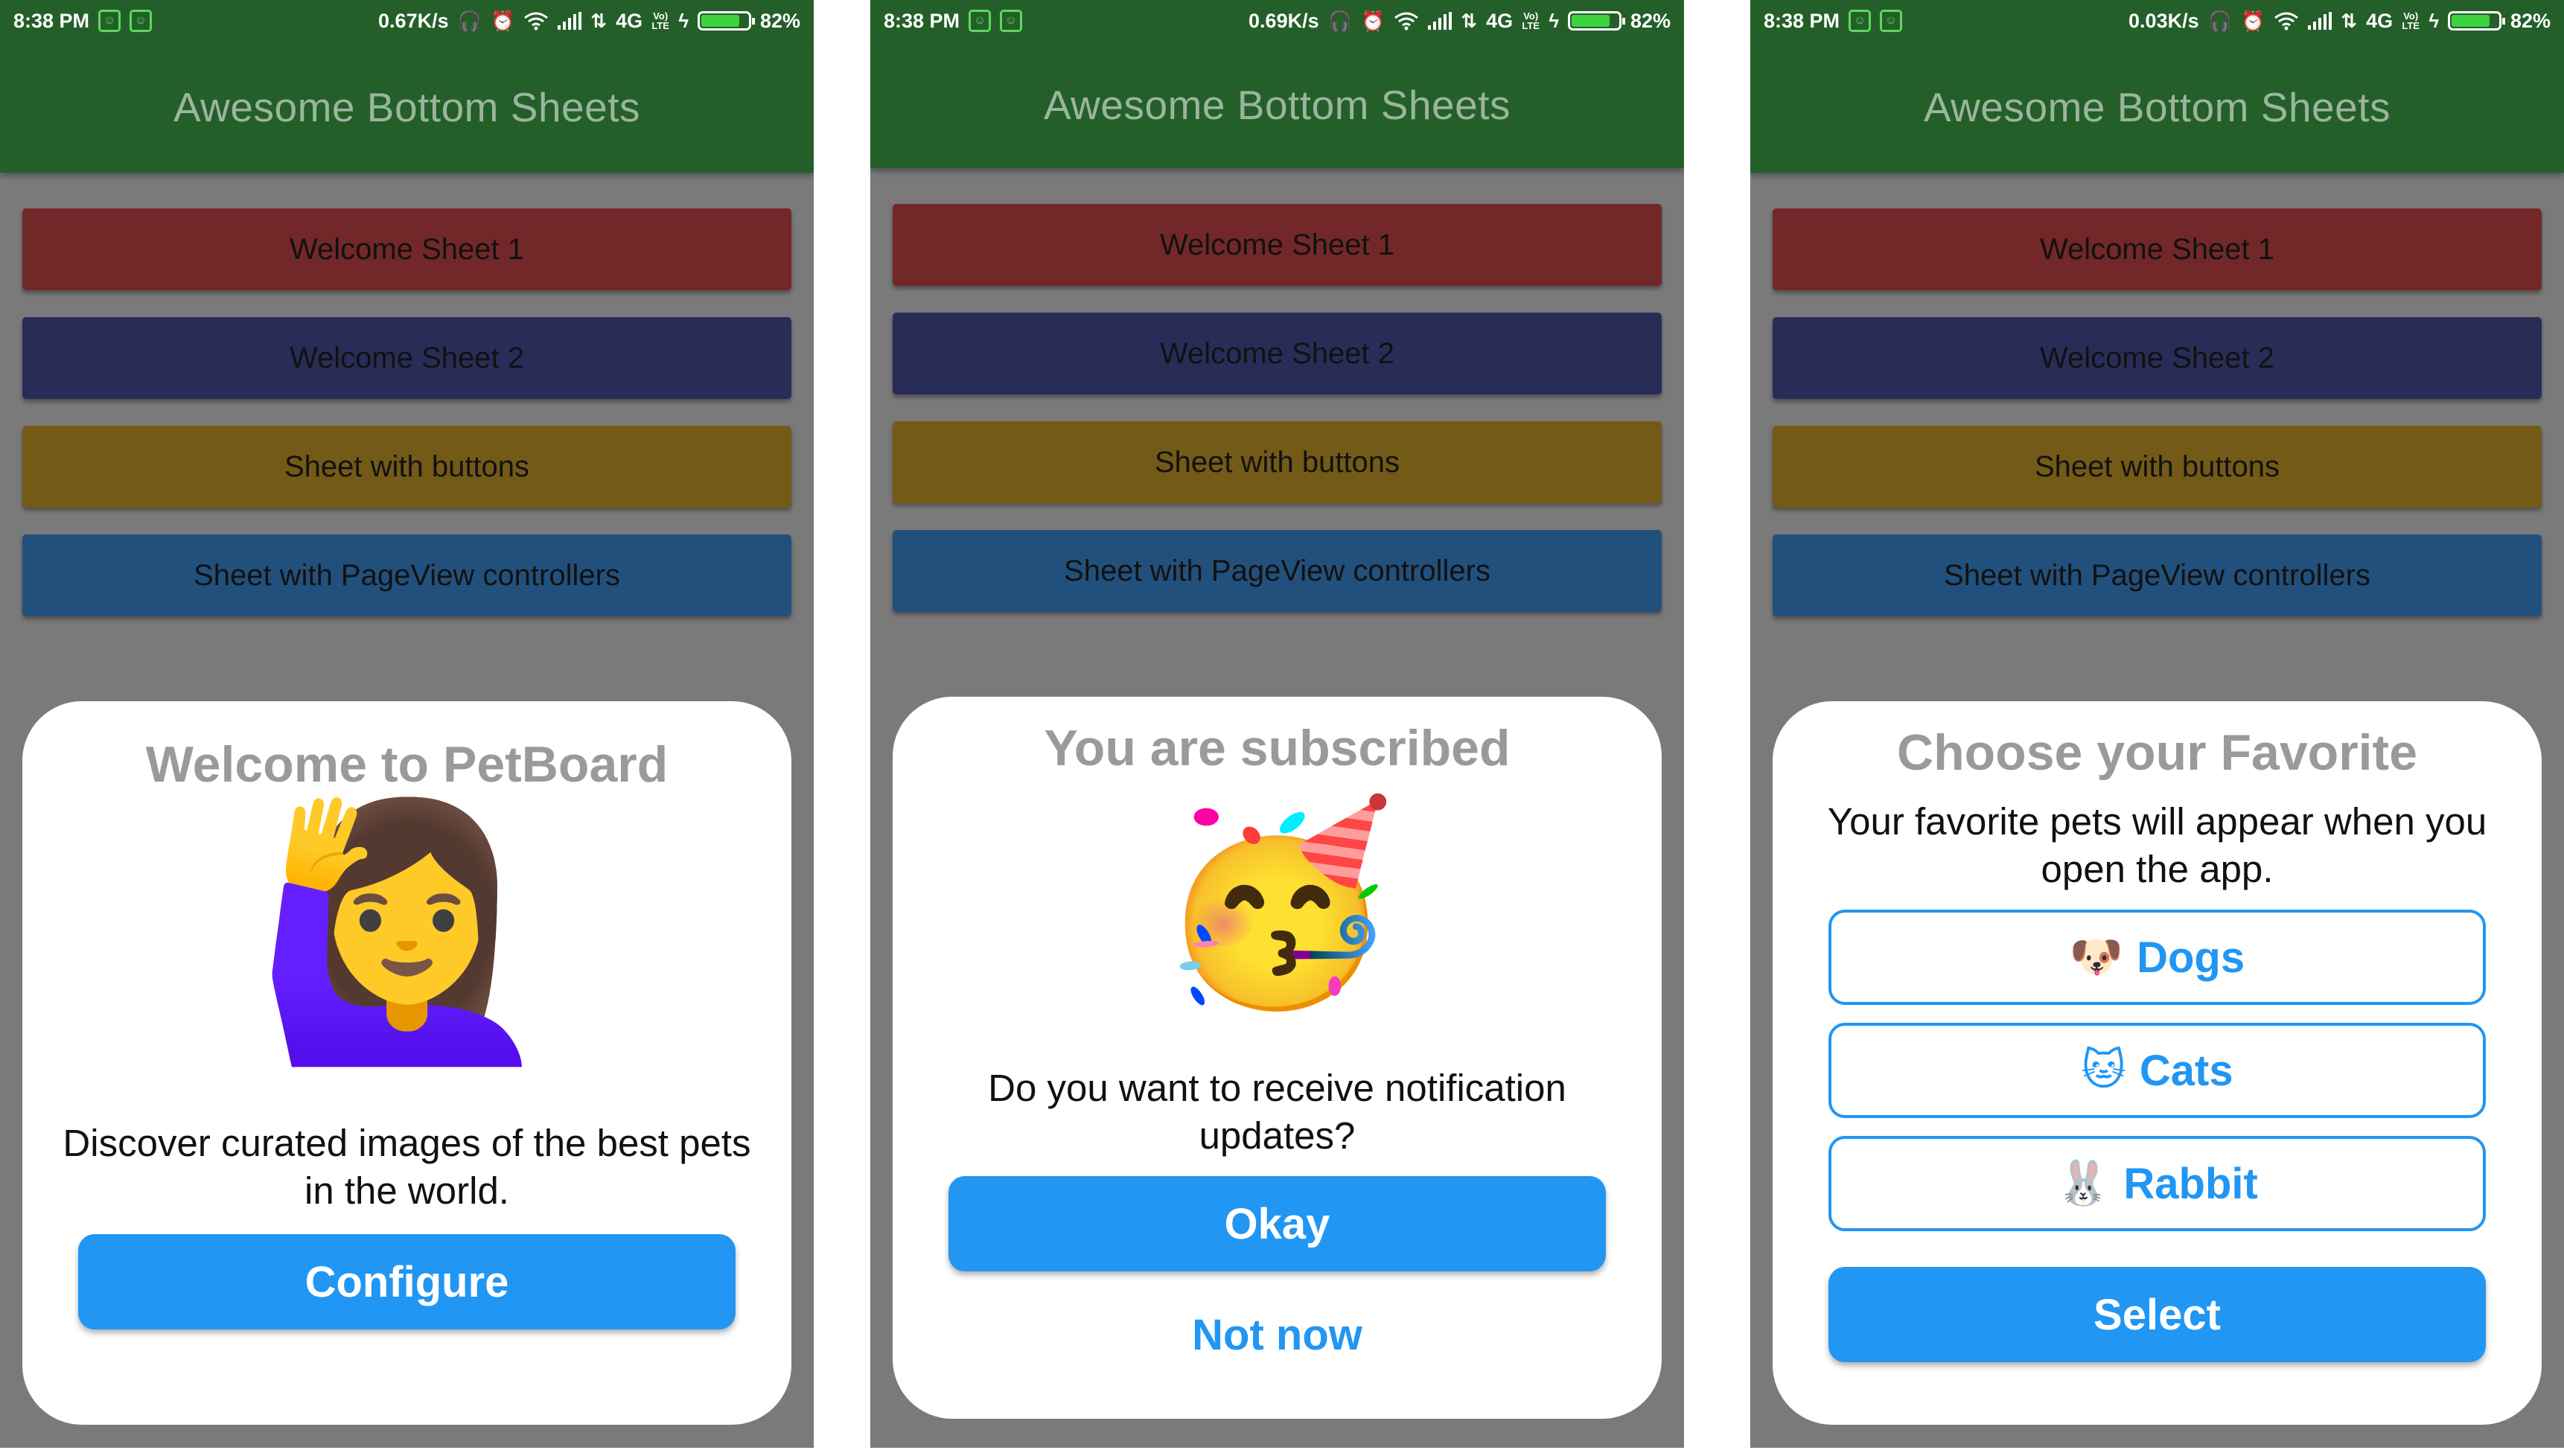 This screenshot has width=2564, height=1456. I want to click on option-label: Cats, so click(2186, 1070).